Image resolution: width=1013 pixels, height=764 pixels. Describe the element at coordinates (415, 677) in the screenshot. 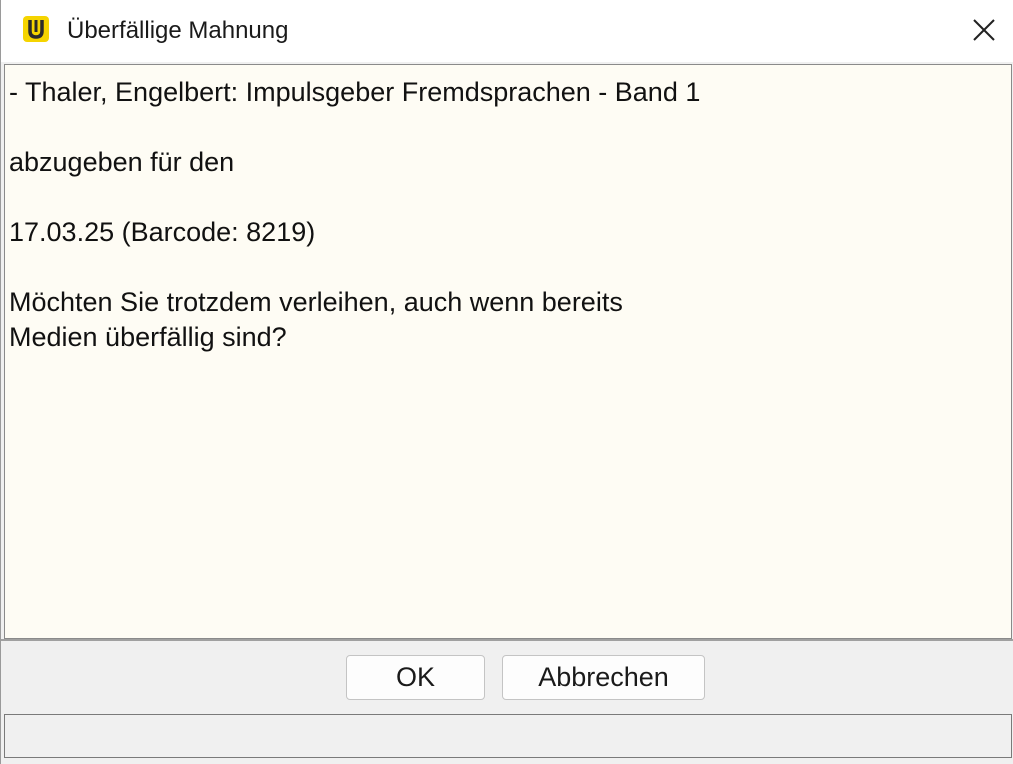

I see `ok-button: OK` at that location.